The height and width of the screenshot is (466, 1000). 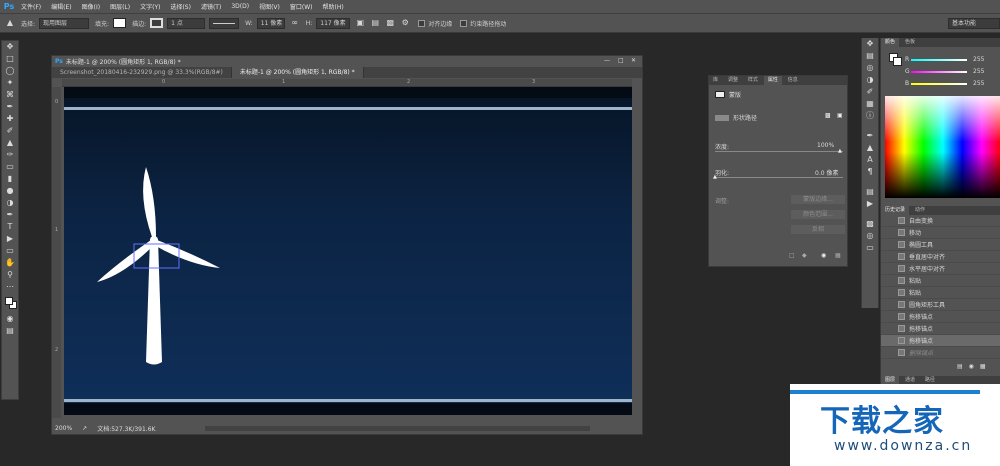 I want to click on background-color, so click(x=897, y=61).